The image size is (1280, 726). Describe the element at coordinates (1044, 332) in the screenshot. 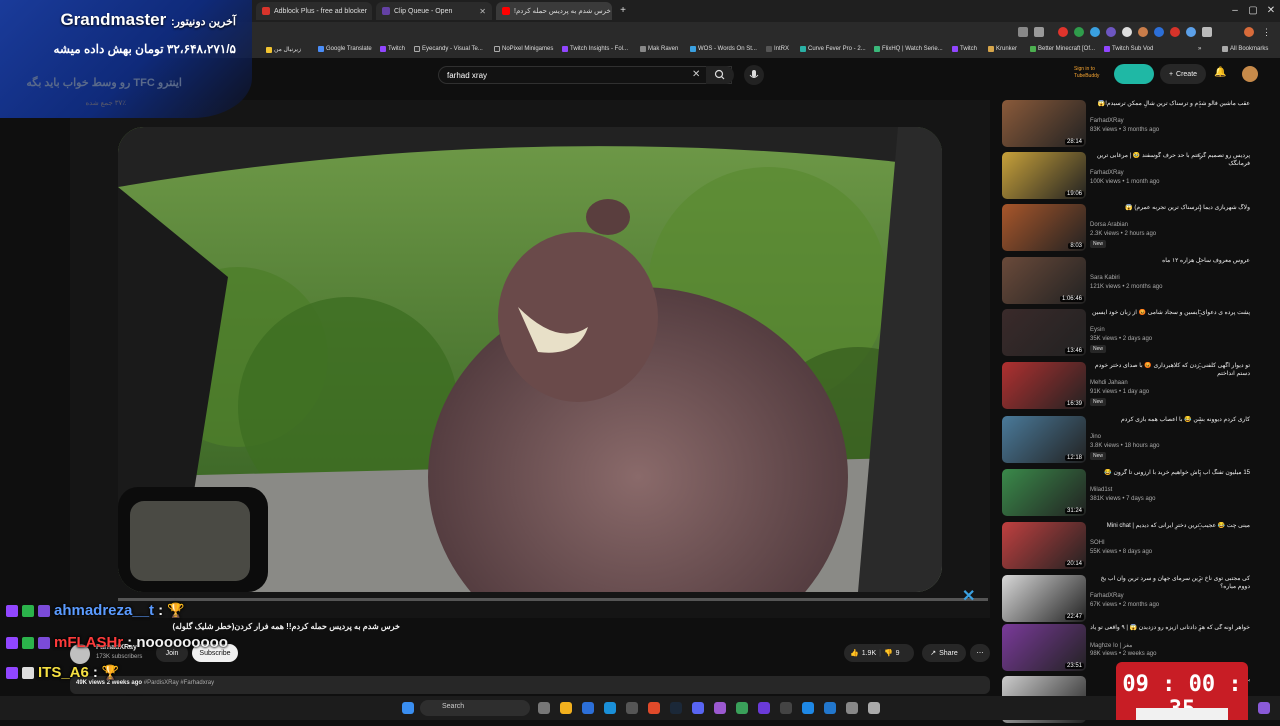

I see `video-thumbnail: 13:46` at that location.